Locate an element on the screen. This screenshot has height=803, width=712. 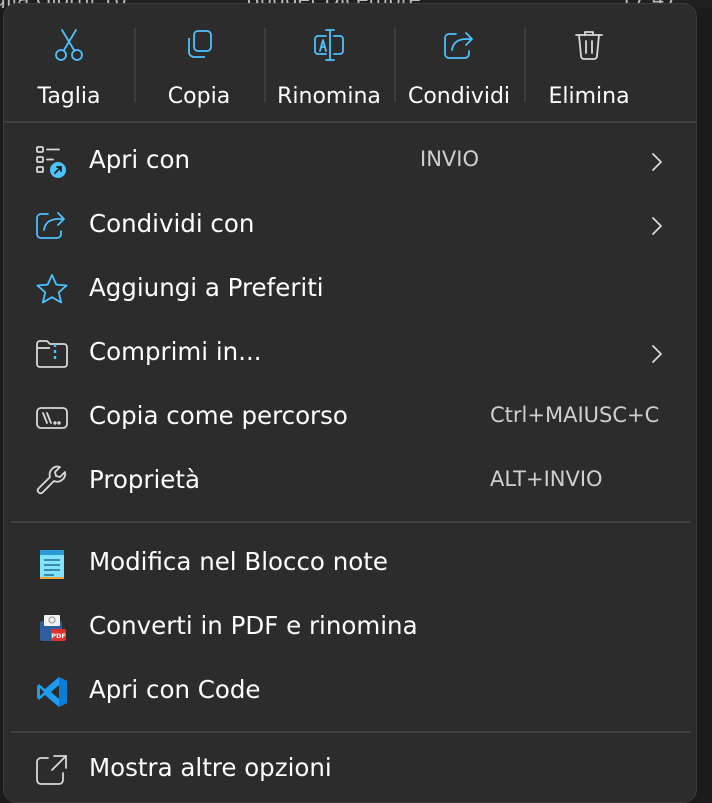
star-icon is located at coordinates (52, 290).